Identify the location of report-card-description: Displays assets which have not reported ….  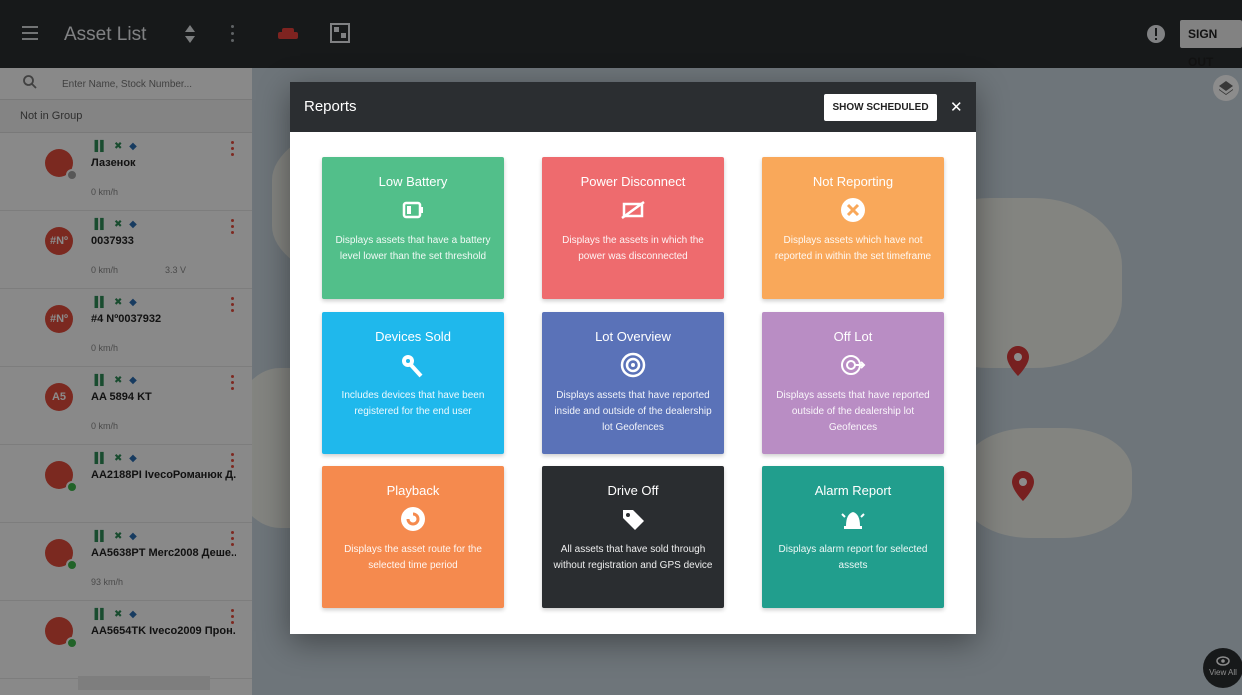
(853, 248).